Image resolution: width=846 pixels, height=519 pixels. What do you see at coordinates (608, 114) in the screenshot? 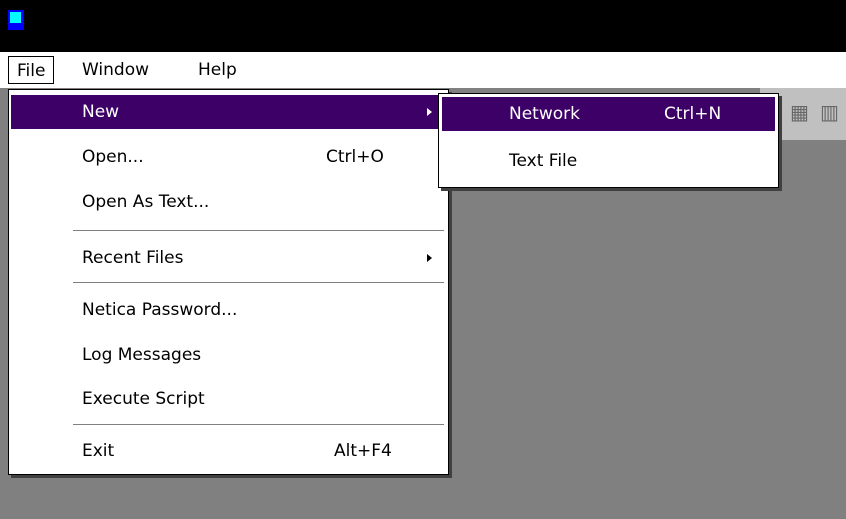
I see `menu-item-network: Network Ctrl+N` at bounding box center [608, 114].